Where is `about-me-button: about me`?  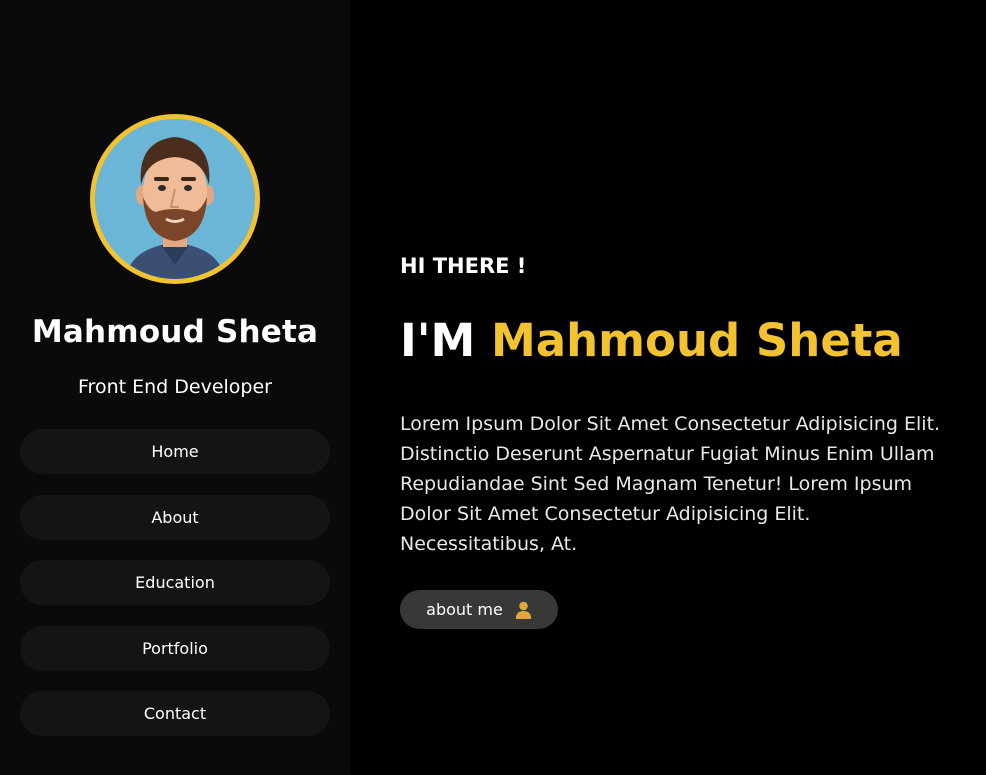 about-me-button: about me is located at coordinates (479, 609).